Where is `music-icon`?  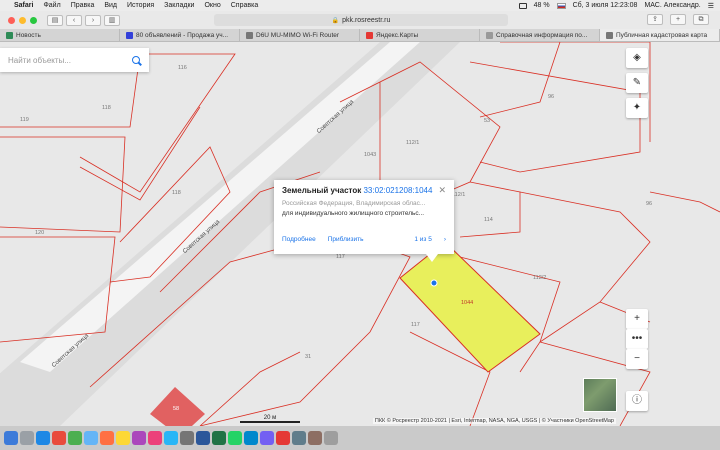 music-icon is located at coordinates (155, 438).